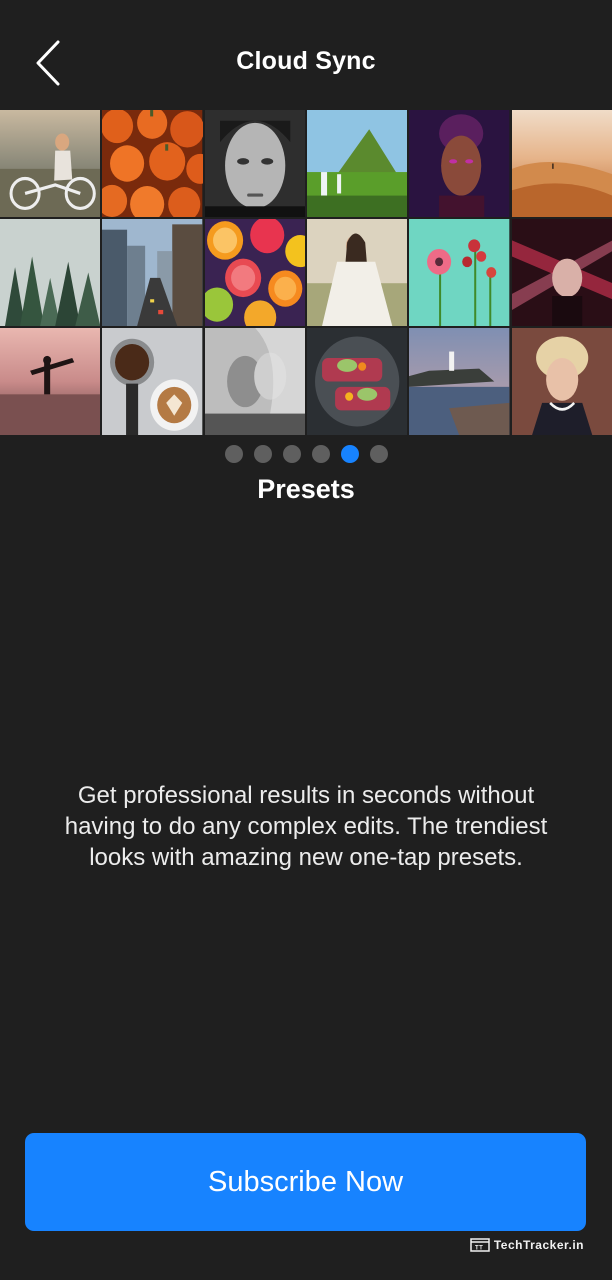 This screenshot has width=612, height=1280. Describe the element at coordinates (561, 381) in the screenshot. I see `vintage-portrait-photo` at that location.